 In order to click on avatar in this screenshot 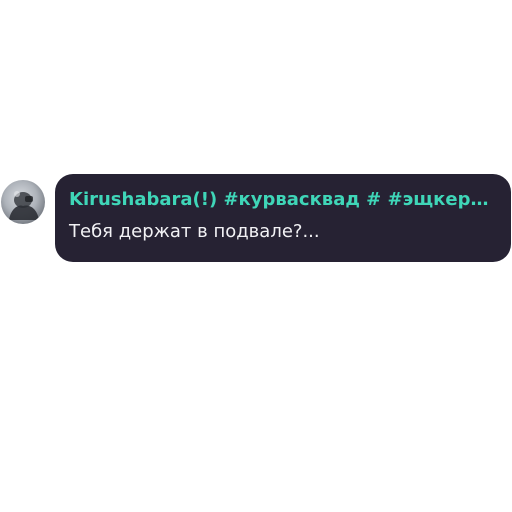, I will do `click(23, 202)`.